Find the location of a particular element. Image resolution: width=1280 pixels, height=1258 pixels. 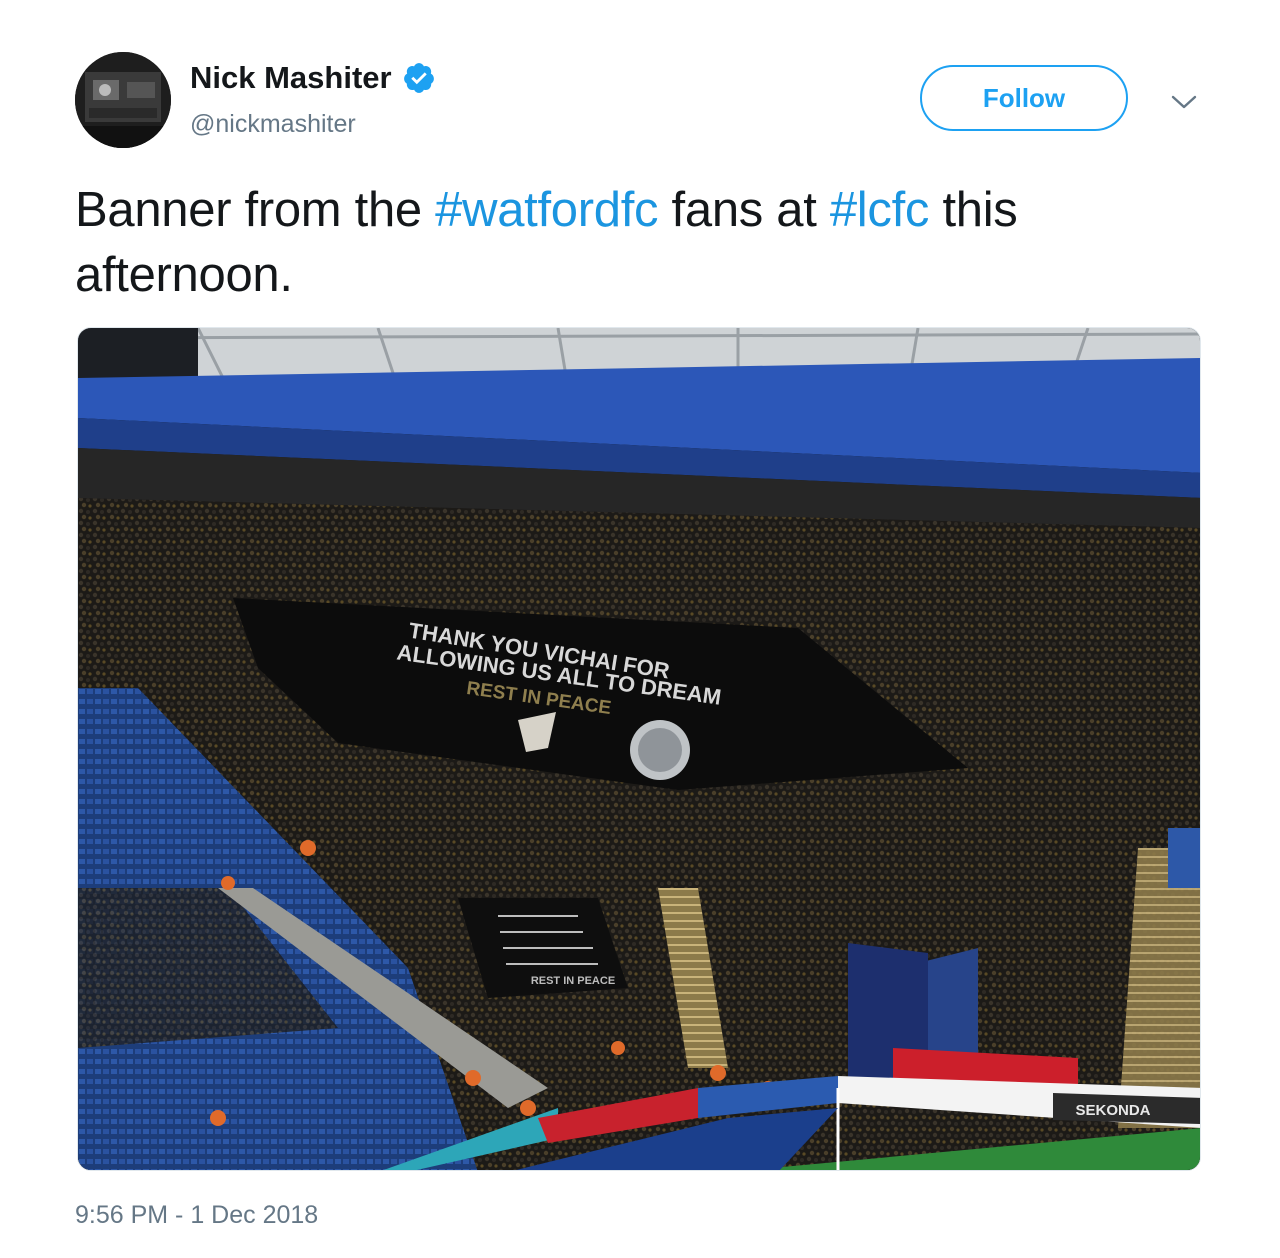

hashtag-link-watfordfc: #watfordfc is located at coordinates (546, 210).